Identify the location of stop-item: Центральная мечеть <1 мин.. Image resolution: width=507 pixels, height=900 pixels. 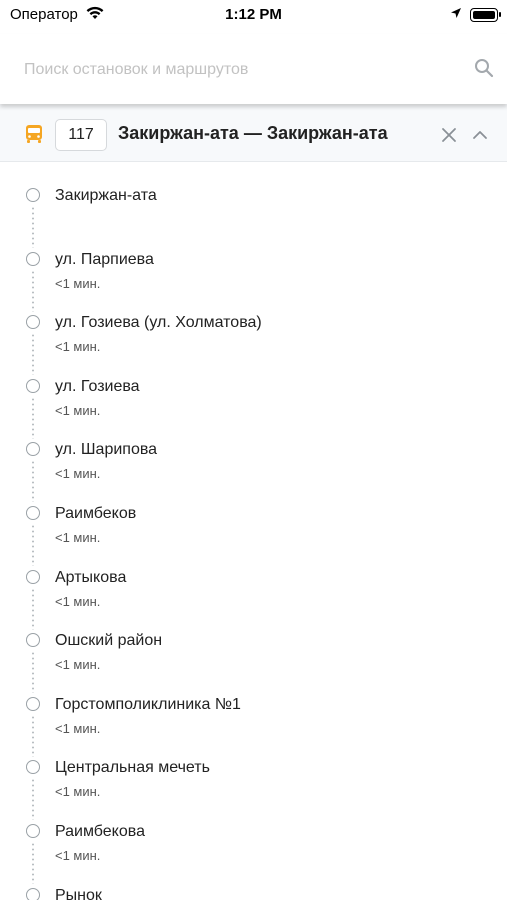
(253, 777).